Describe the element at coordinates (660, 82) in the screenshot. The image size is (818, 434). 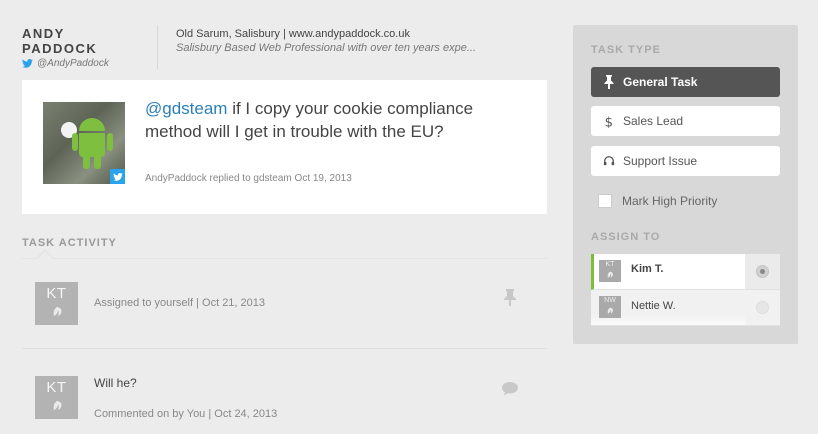
I see `task-type-label: General Task` at that location.